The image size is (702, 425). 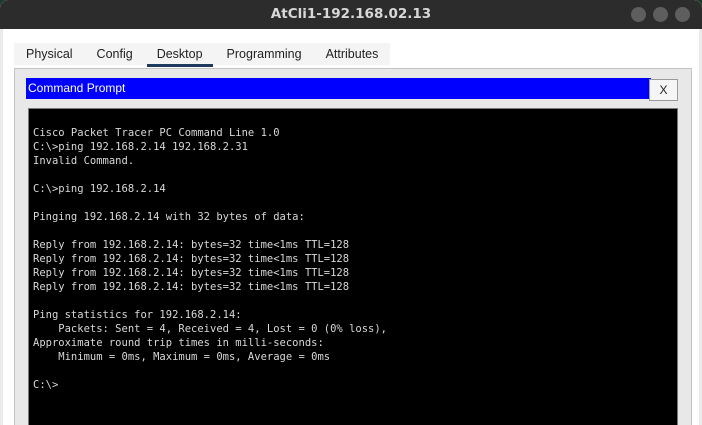 I want to click on command-prompt-close-button: X, so click(x=663, y=90).